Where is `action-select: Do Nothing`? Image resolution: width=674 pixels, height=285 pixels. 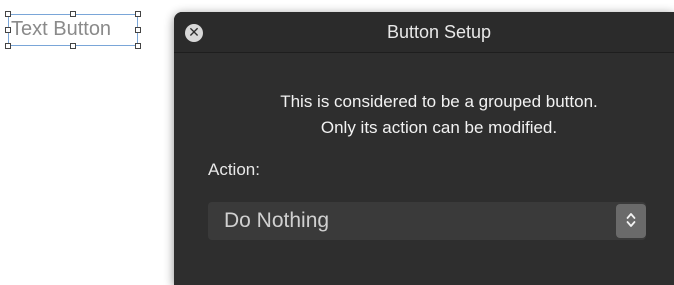 action-select: Do Nothing is located at coordinates (427, 221).